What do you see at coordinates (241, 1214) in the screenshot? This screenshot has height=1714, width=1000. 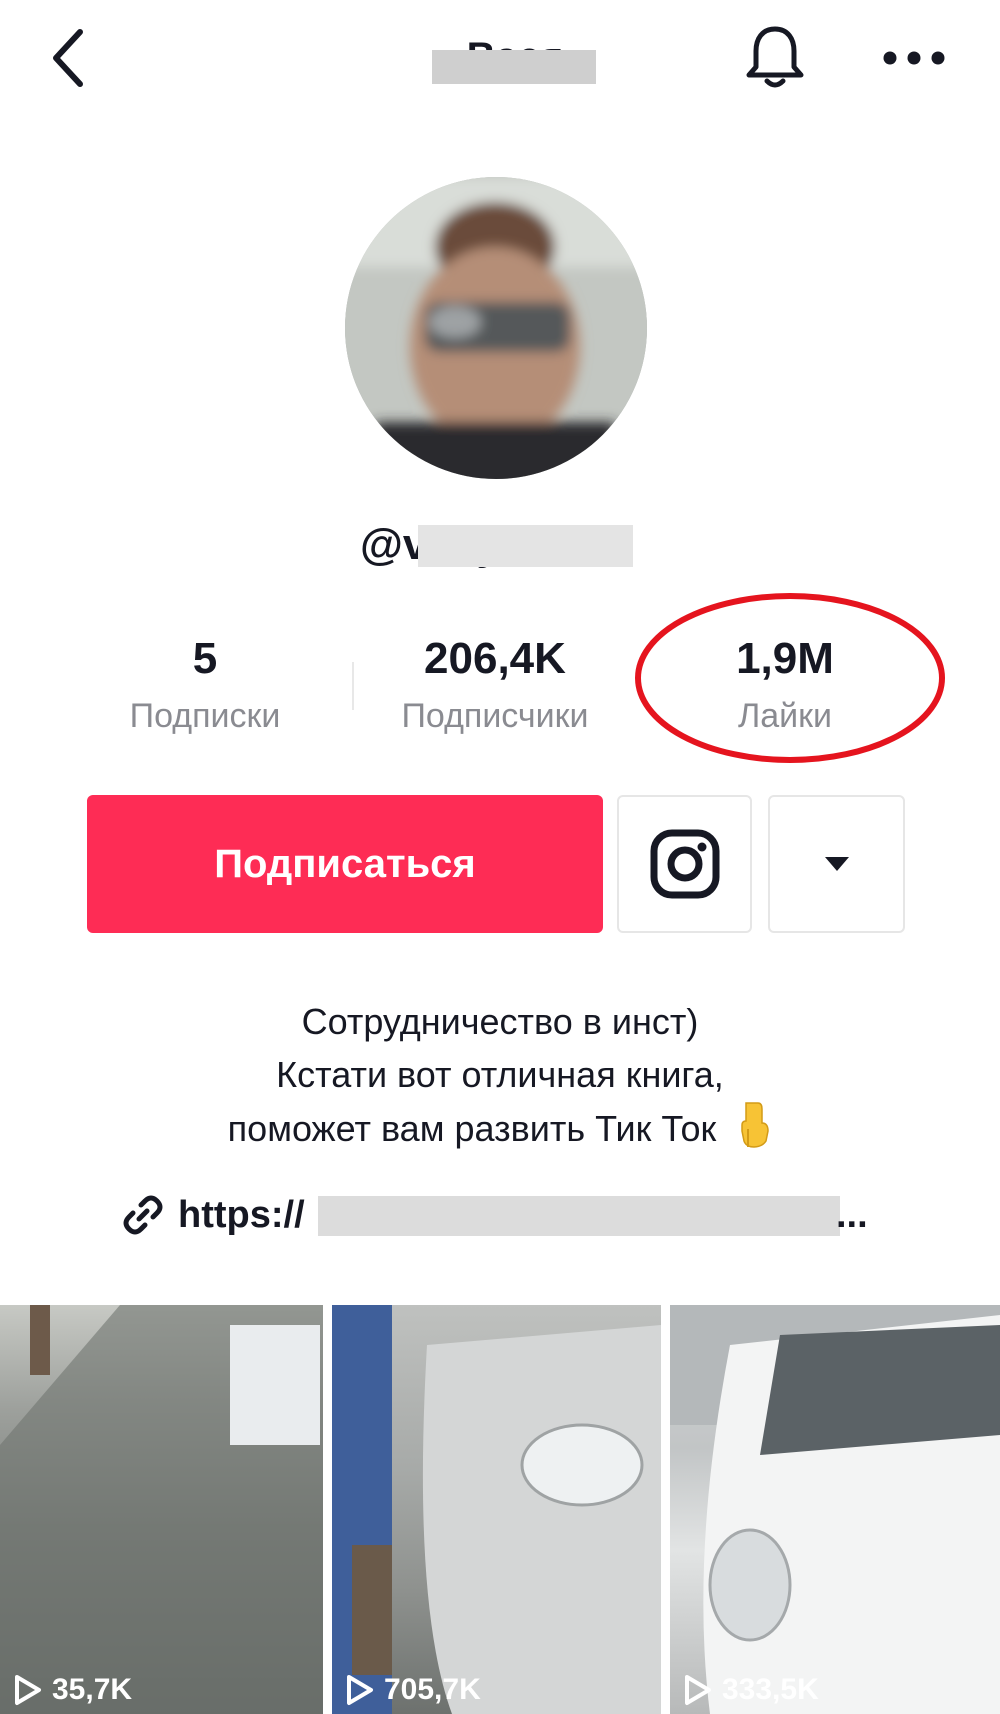 I see `link-text: https://` at bounding box center [241, 1214].